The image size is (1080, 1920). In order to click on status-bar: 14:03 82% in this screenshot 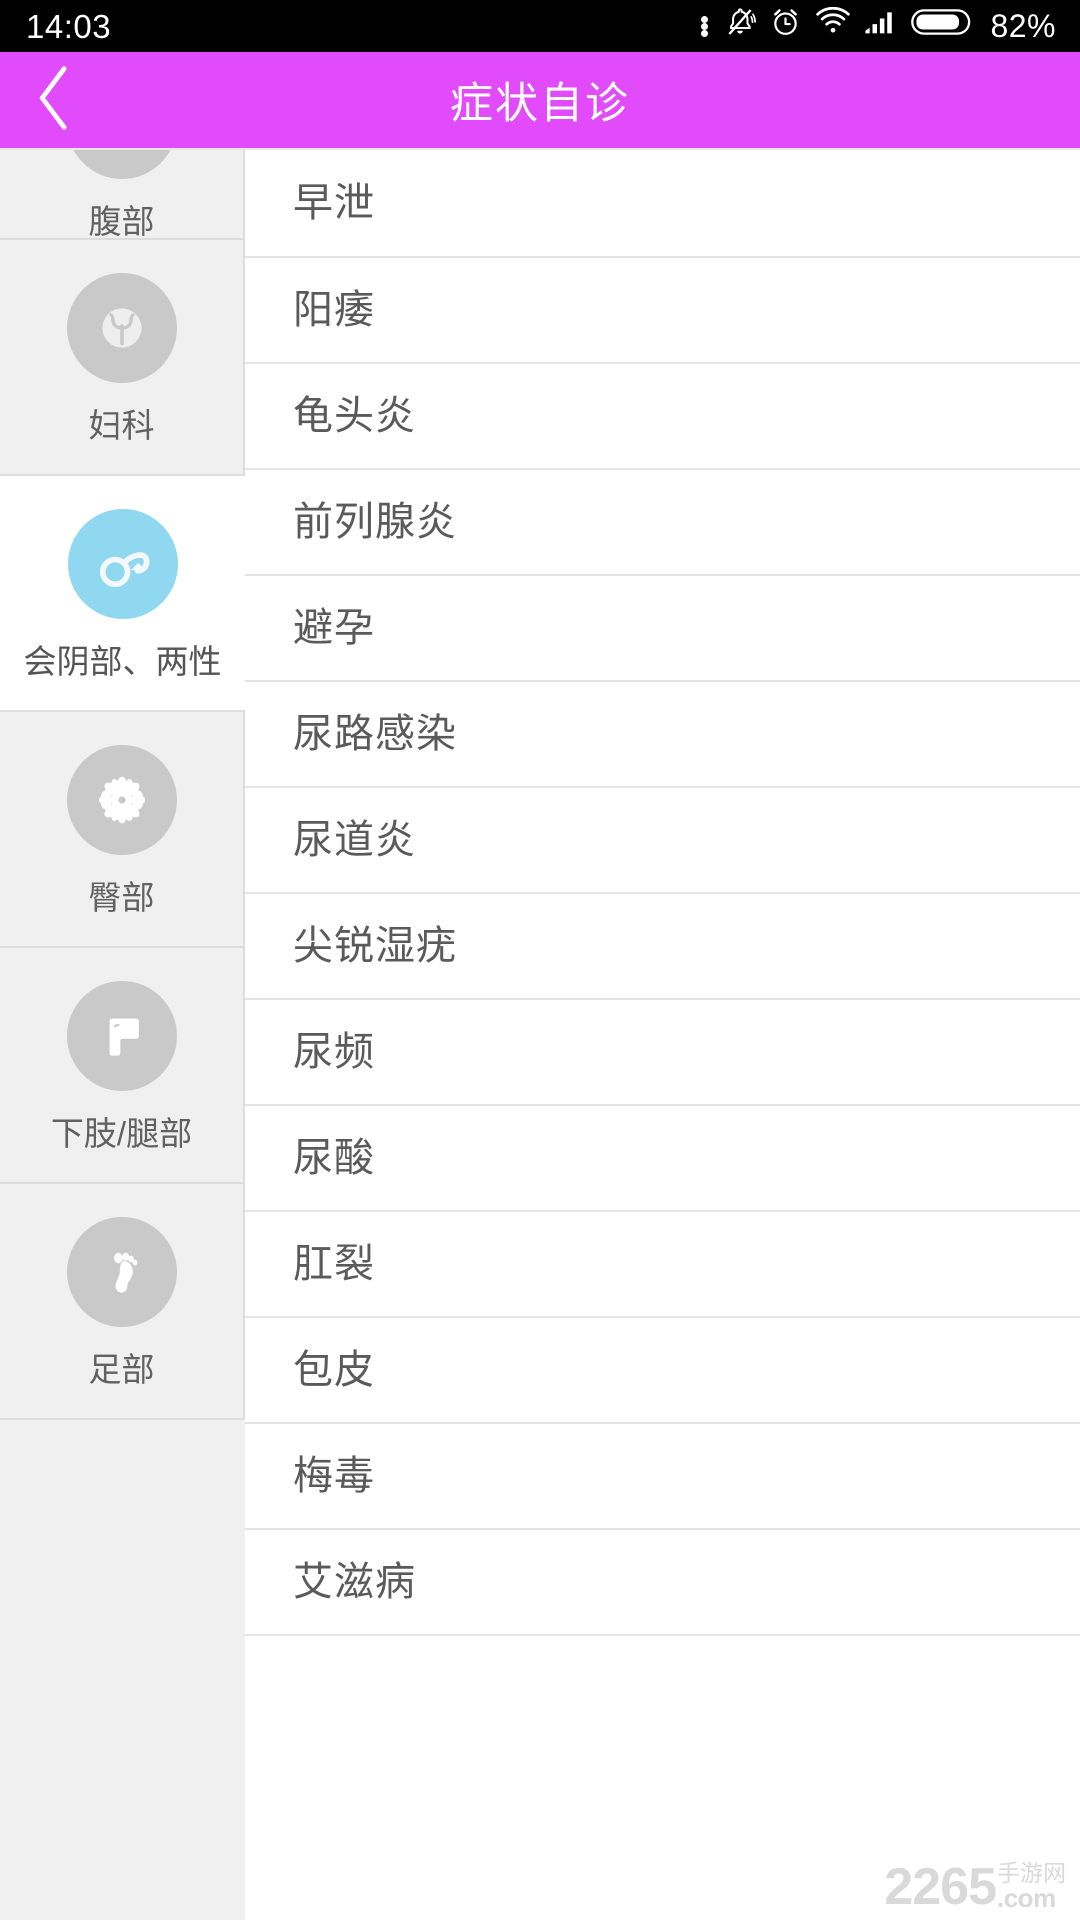, I will do `click(540, 26)`.